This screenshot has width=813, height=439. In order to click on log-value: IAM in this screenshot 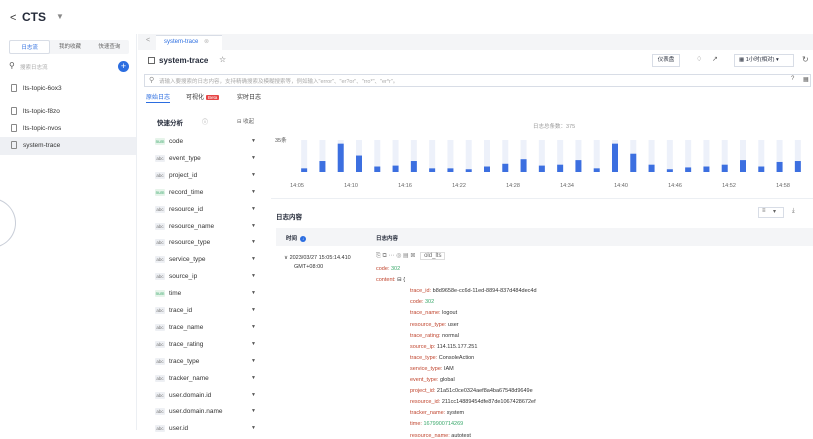, I will do `click(449, 369)`.